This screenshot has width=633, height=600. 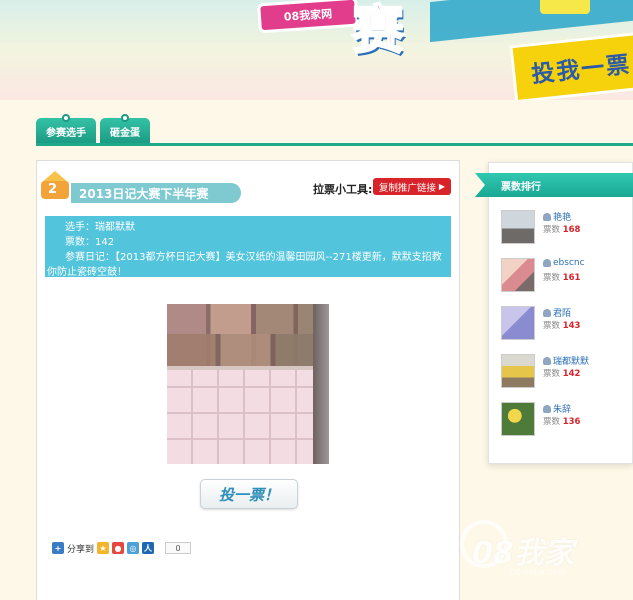 I want to click on renren-icon: 人, so click(x=148, y=548).